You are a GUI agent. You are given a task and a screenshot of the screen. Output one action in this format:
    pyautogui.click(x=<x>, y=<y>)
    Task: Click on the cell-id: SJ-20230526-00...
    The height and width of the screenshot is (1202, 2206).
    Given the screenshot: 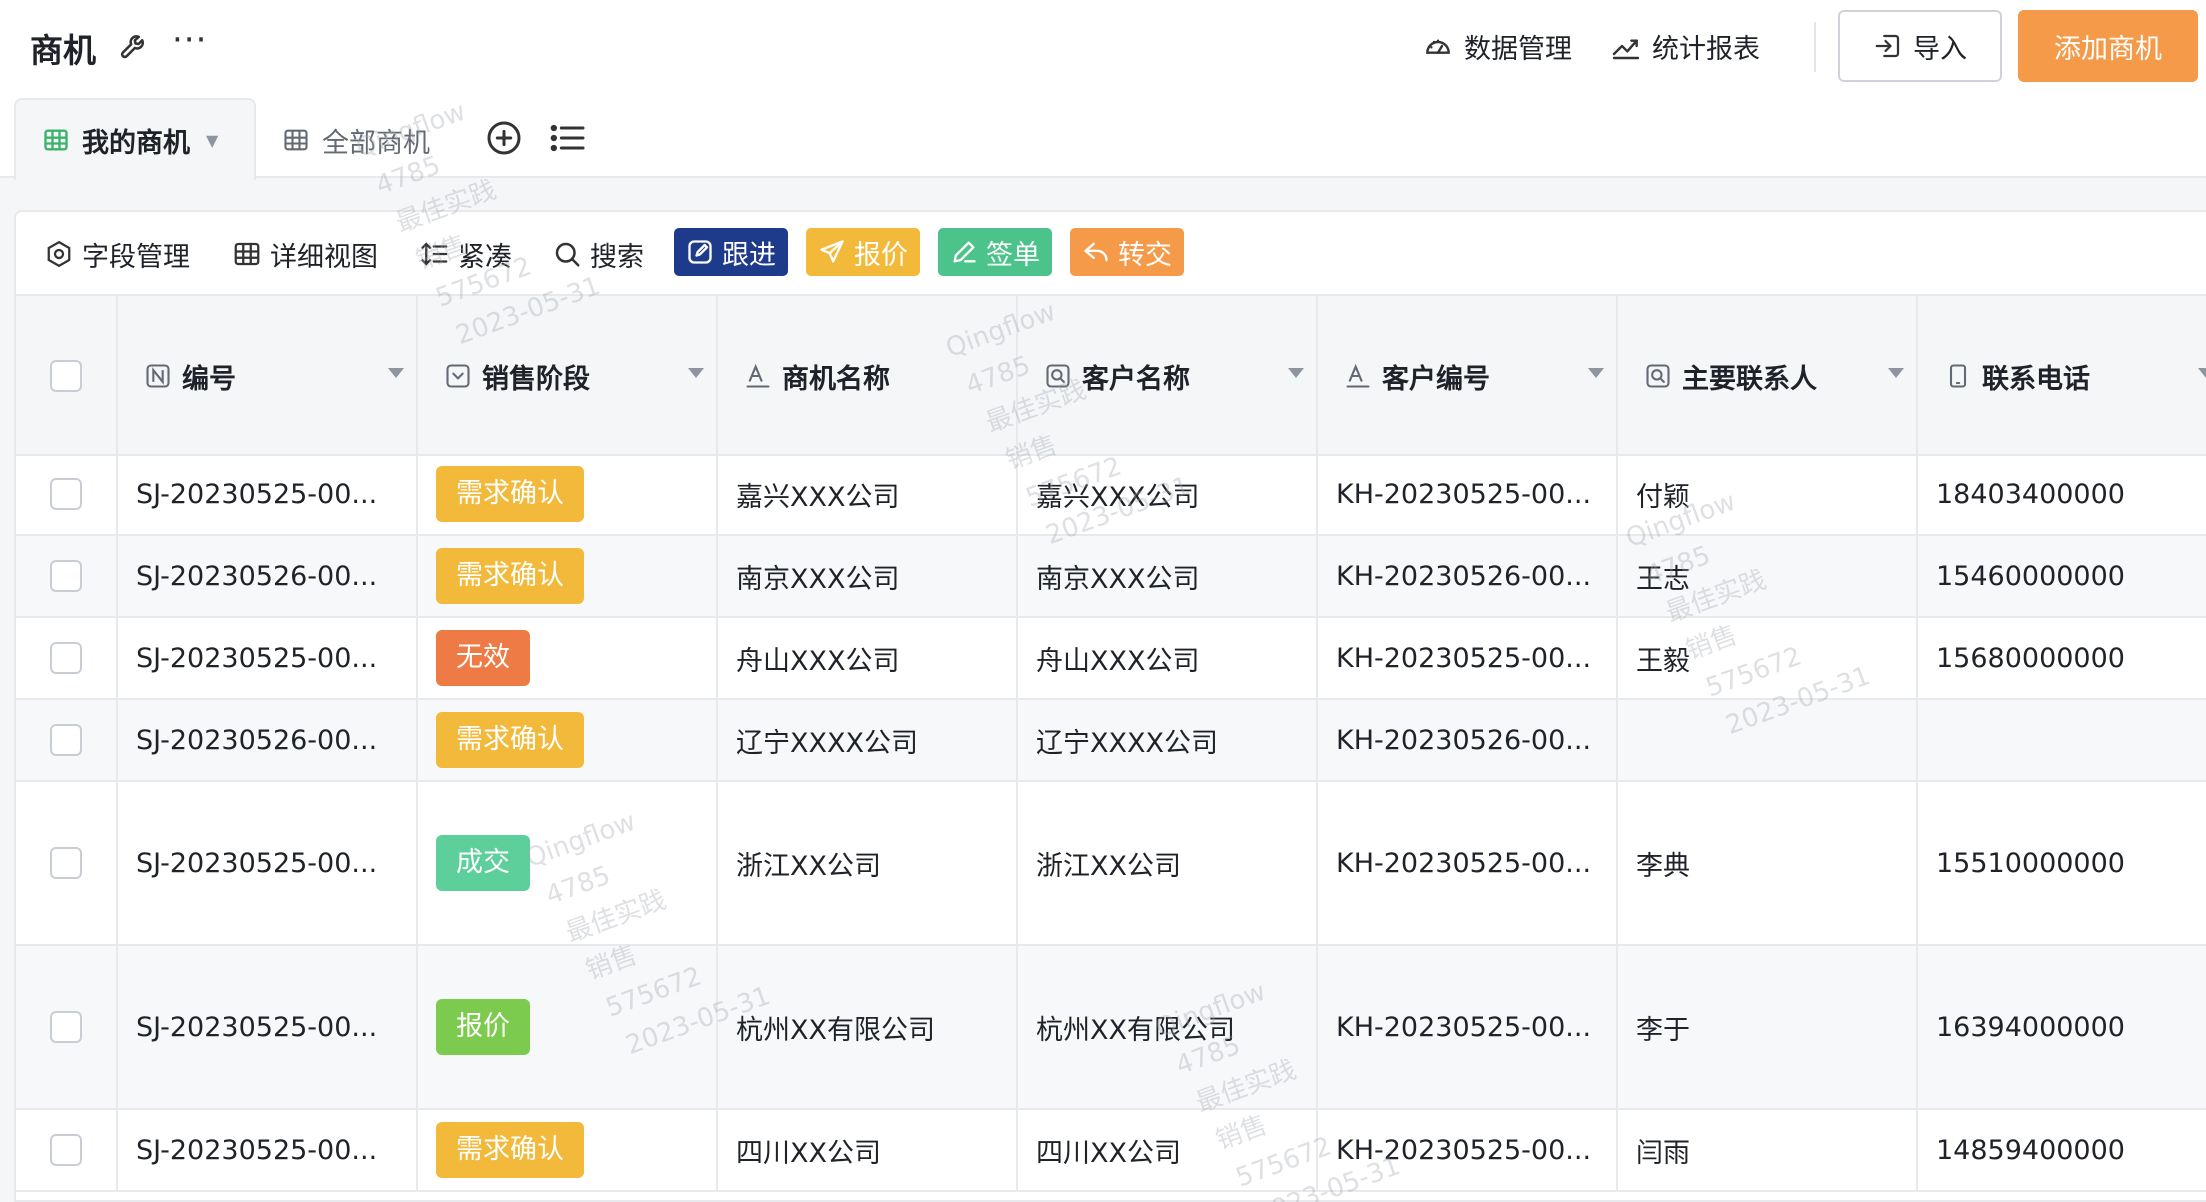 What is the action you would take?
    pyautogui.click(x=268, y=576)
    